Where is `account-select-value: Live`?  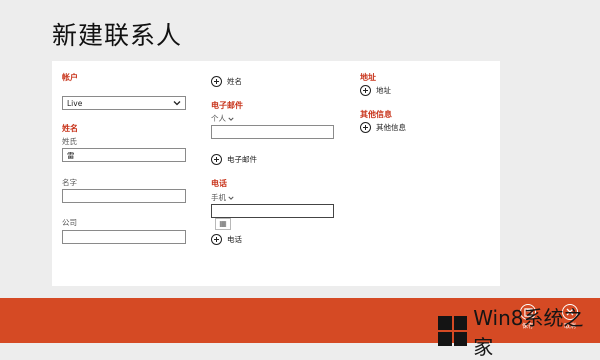 account-select-value: Live is located at coordinates (75, 103).